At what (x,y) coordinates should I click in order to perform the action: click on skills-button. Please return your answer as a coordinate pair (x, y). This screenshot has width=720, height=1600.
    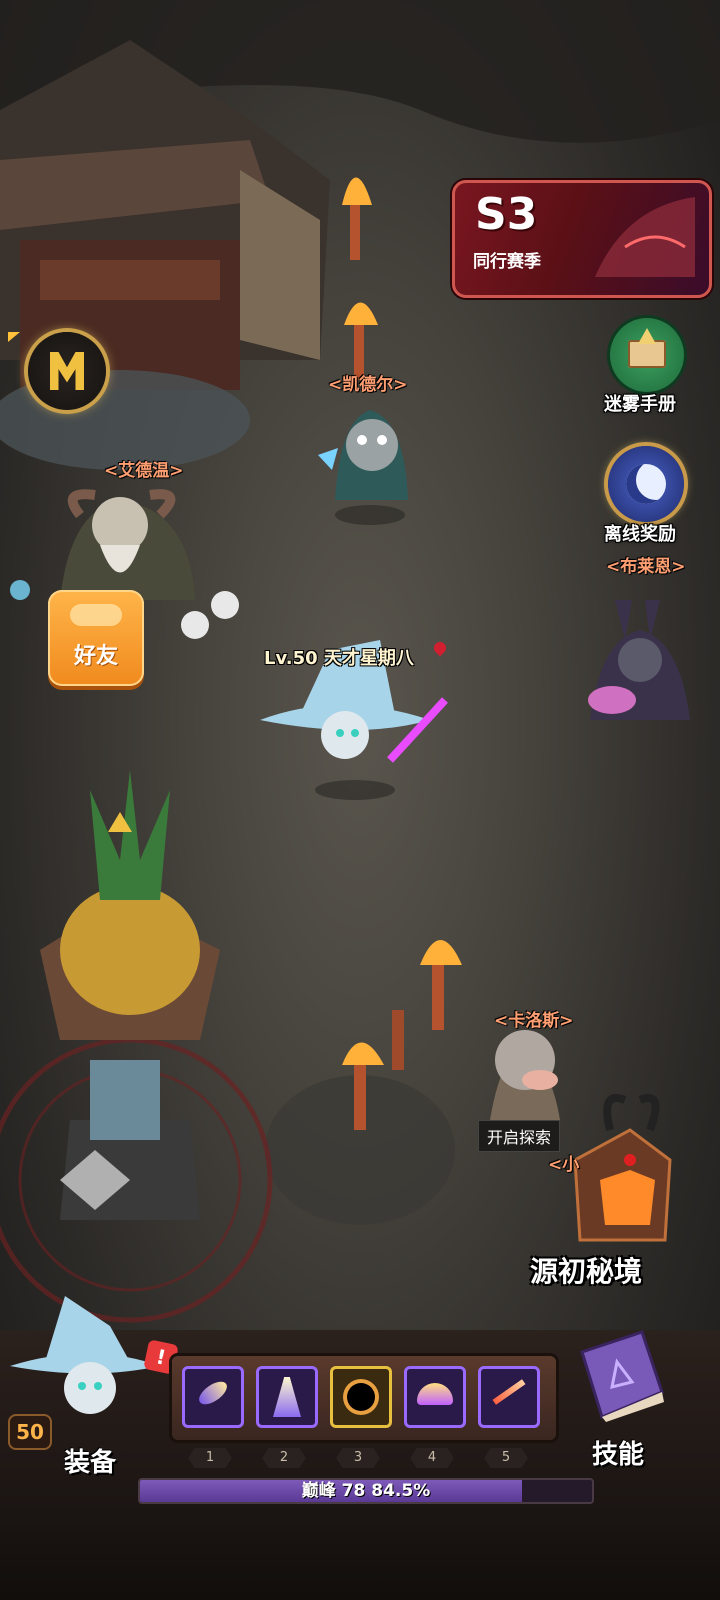
    Looking at the image, I should click on (622, 1372).